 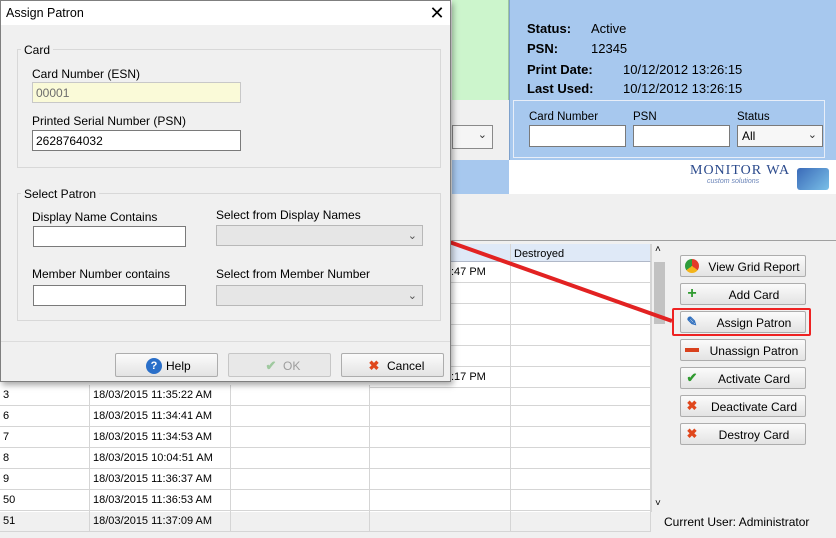 What do you see at coordinates (109, 295) in the screenshot?
I see `member-number-input` at bounding box center [109, 295].